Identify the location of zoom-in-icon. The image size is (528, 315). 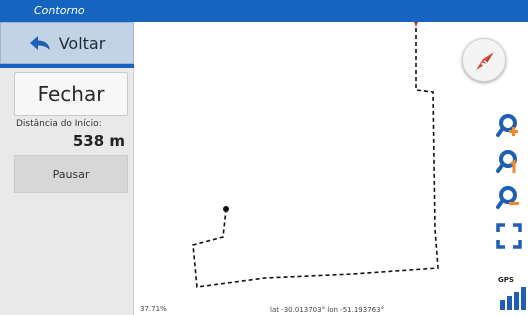
(507, 125).